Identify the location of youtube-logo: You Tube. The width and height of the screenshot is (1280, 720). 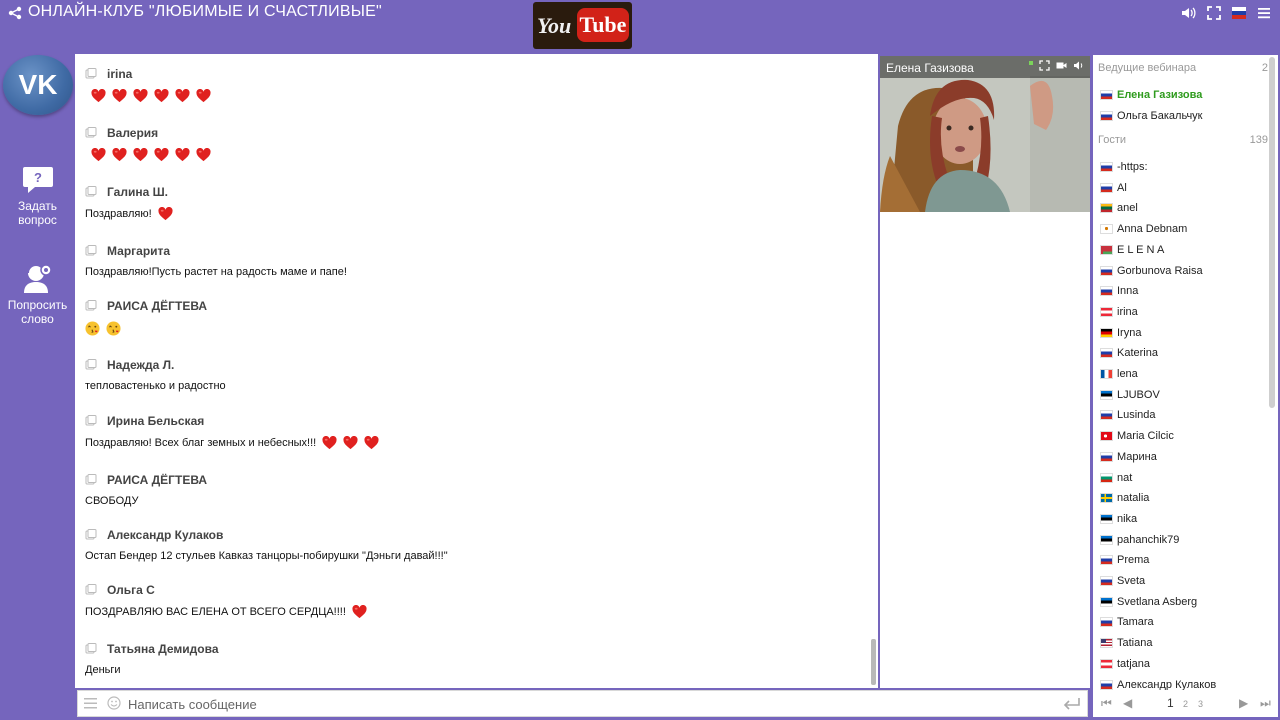
(582, 25).